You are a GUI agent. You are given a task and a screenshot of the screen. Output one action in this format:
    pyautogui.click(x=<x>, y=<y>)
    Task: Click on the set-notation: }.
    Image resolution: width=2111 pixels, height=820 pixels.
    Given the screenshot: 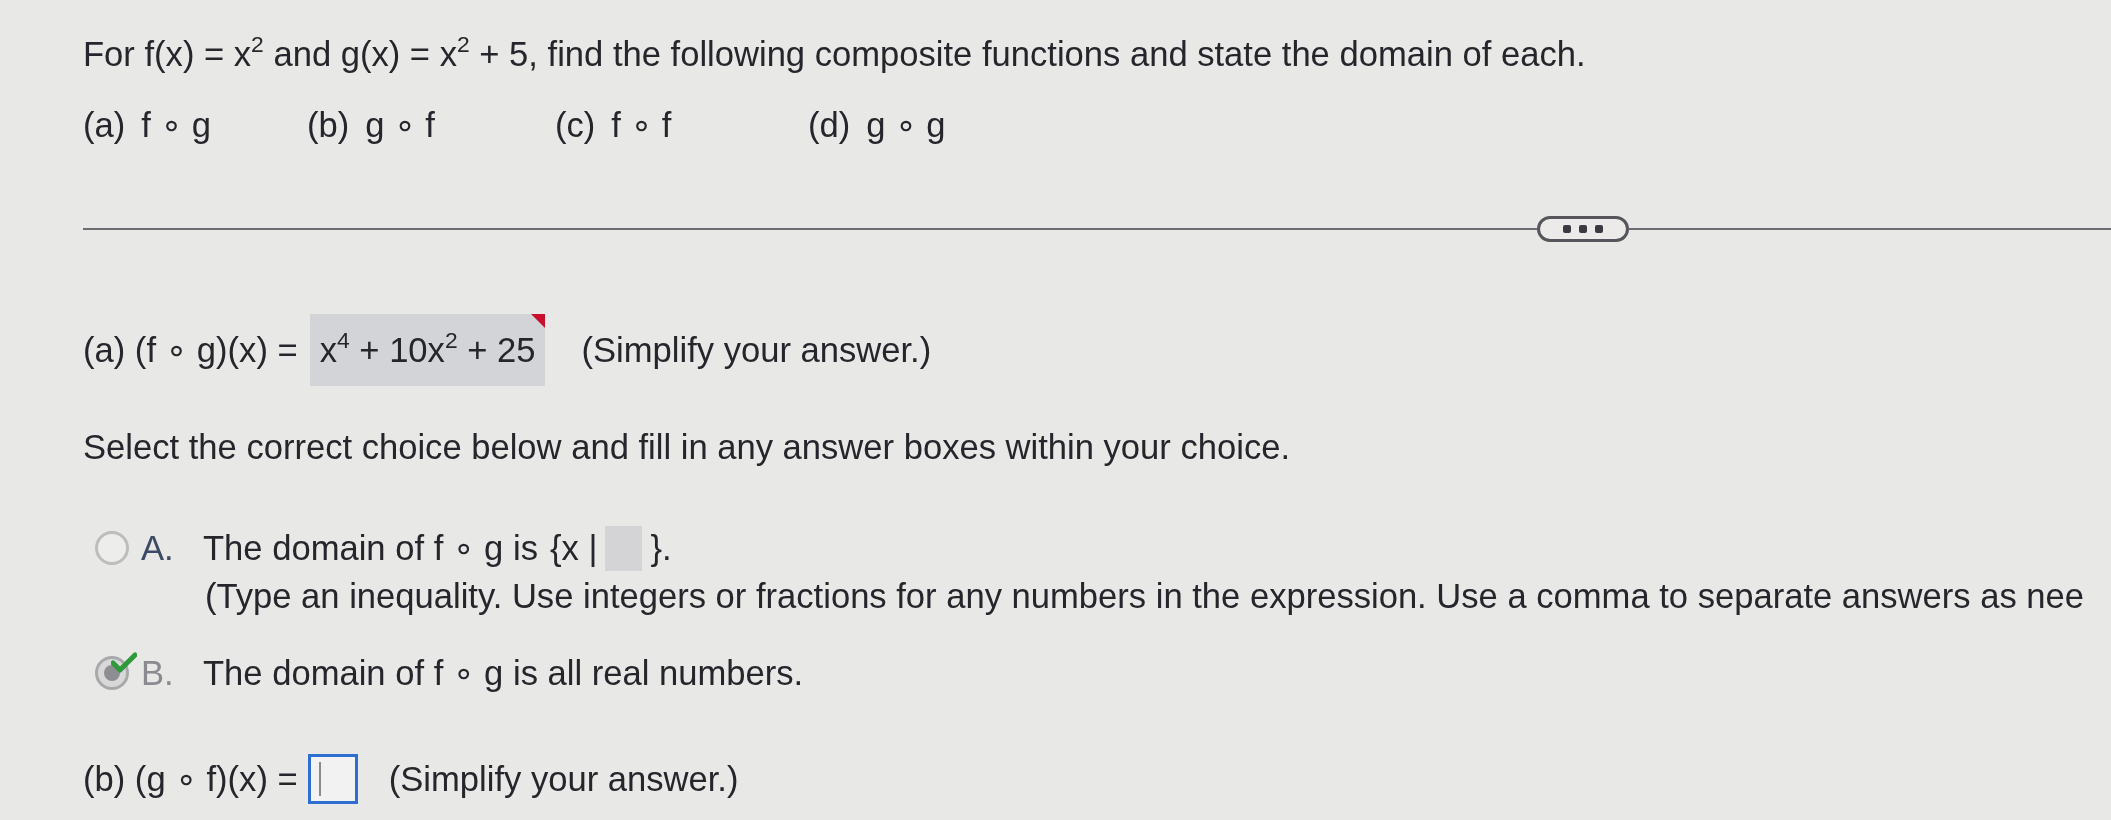 What is the action you would take?
    pyautogui.click(x=661, y=548)
    